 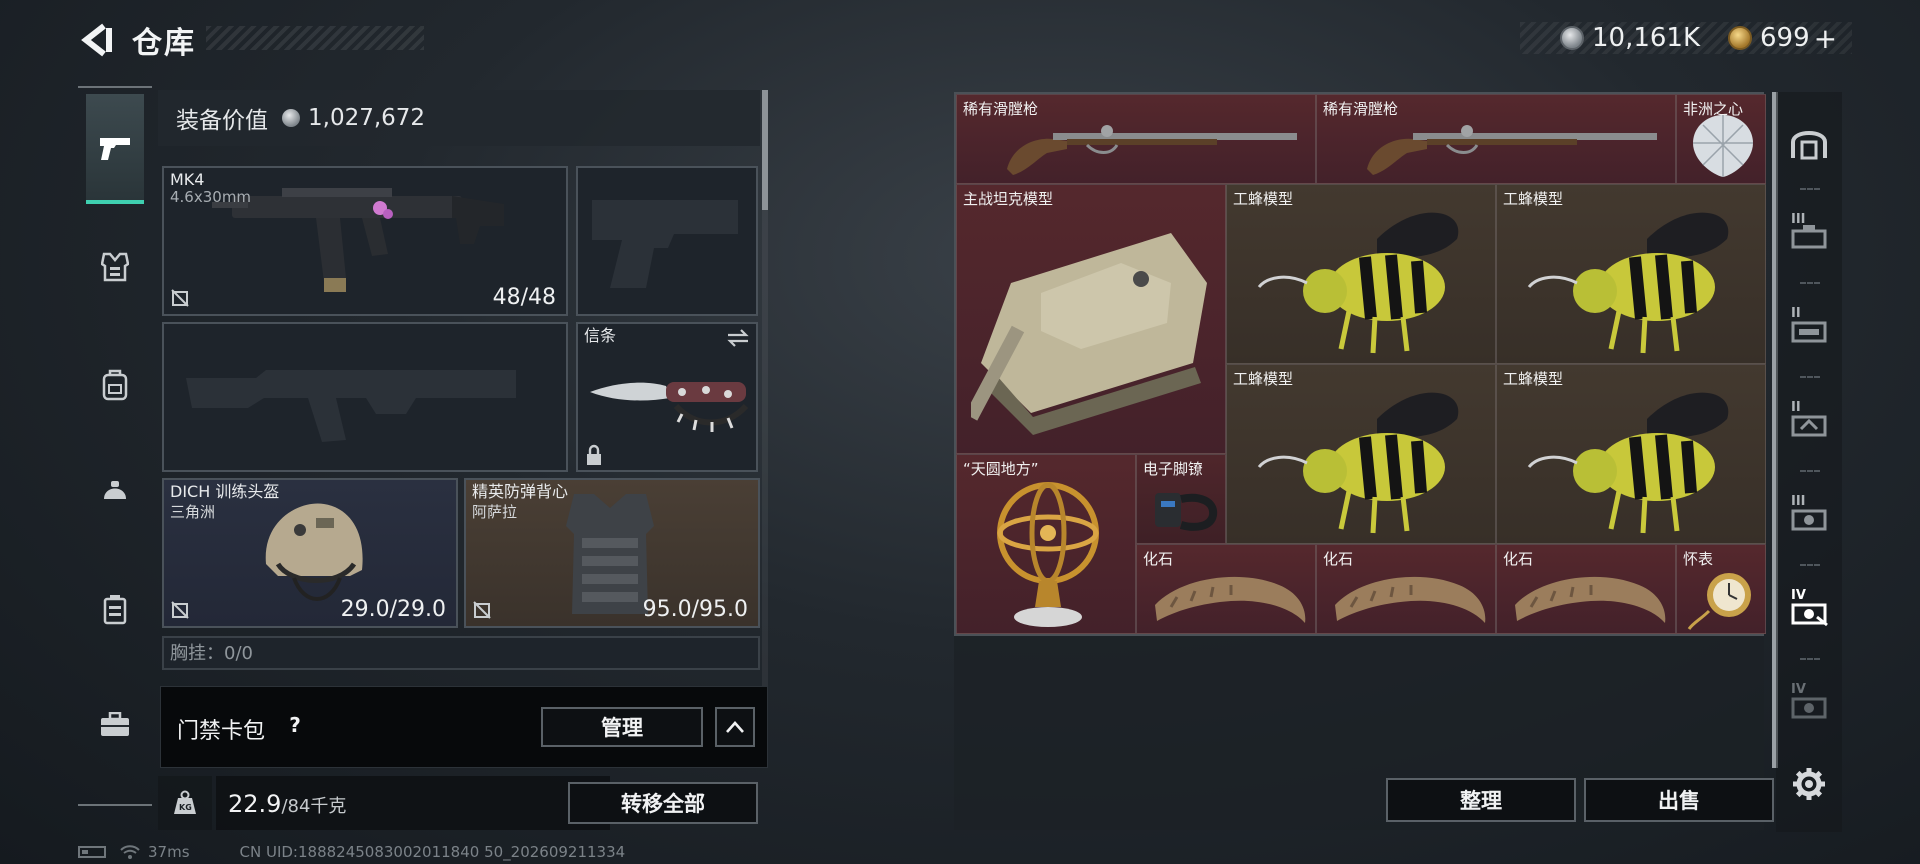 I want to click on chest-rig-label: 胸挂：0/0, so click(x=211, y=653).